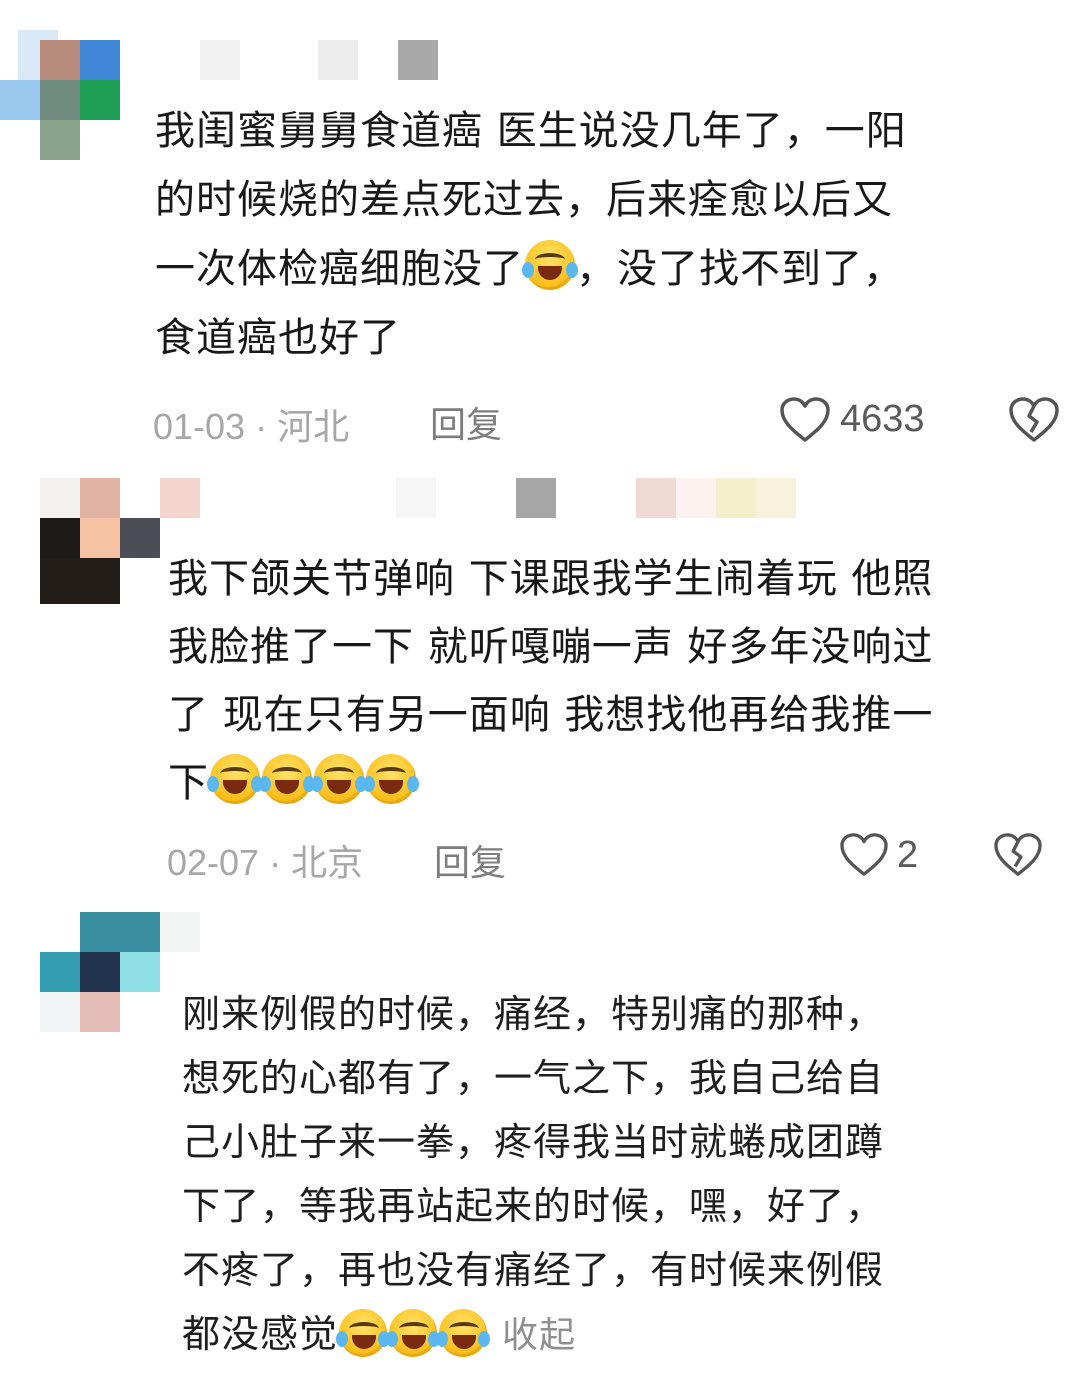 This screenshot has height=1373, width=1080. What do you see at coordinates (908, 855) in the screenshot?
I see `like-count: 2` at bounding box center [908, 855].